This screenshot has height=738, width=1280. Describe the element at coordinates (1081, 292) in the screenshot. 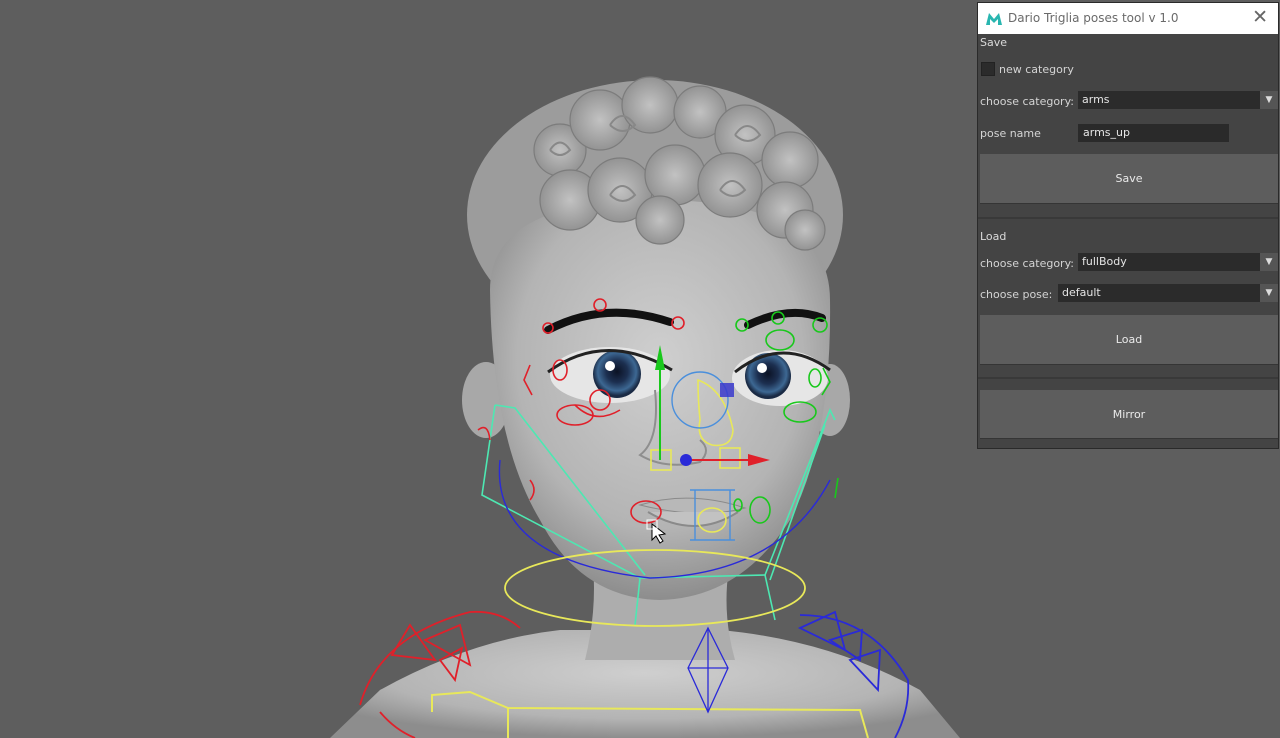

I see `pose-value: default` at that location.